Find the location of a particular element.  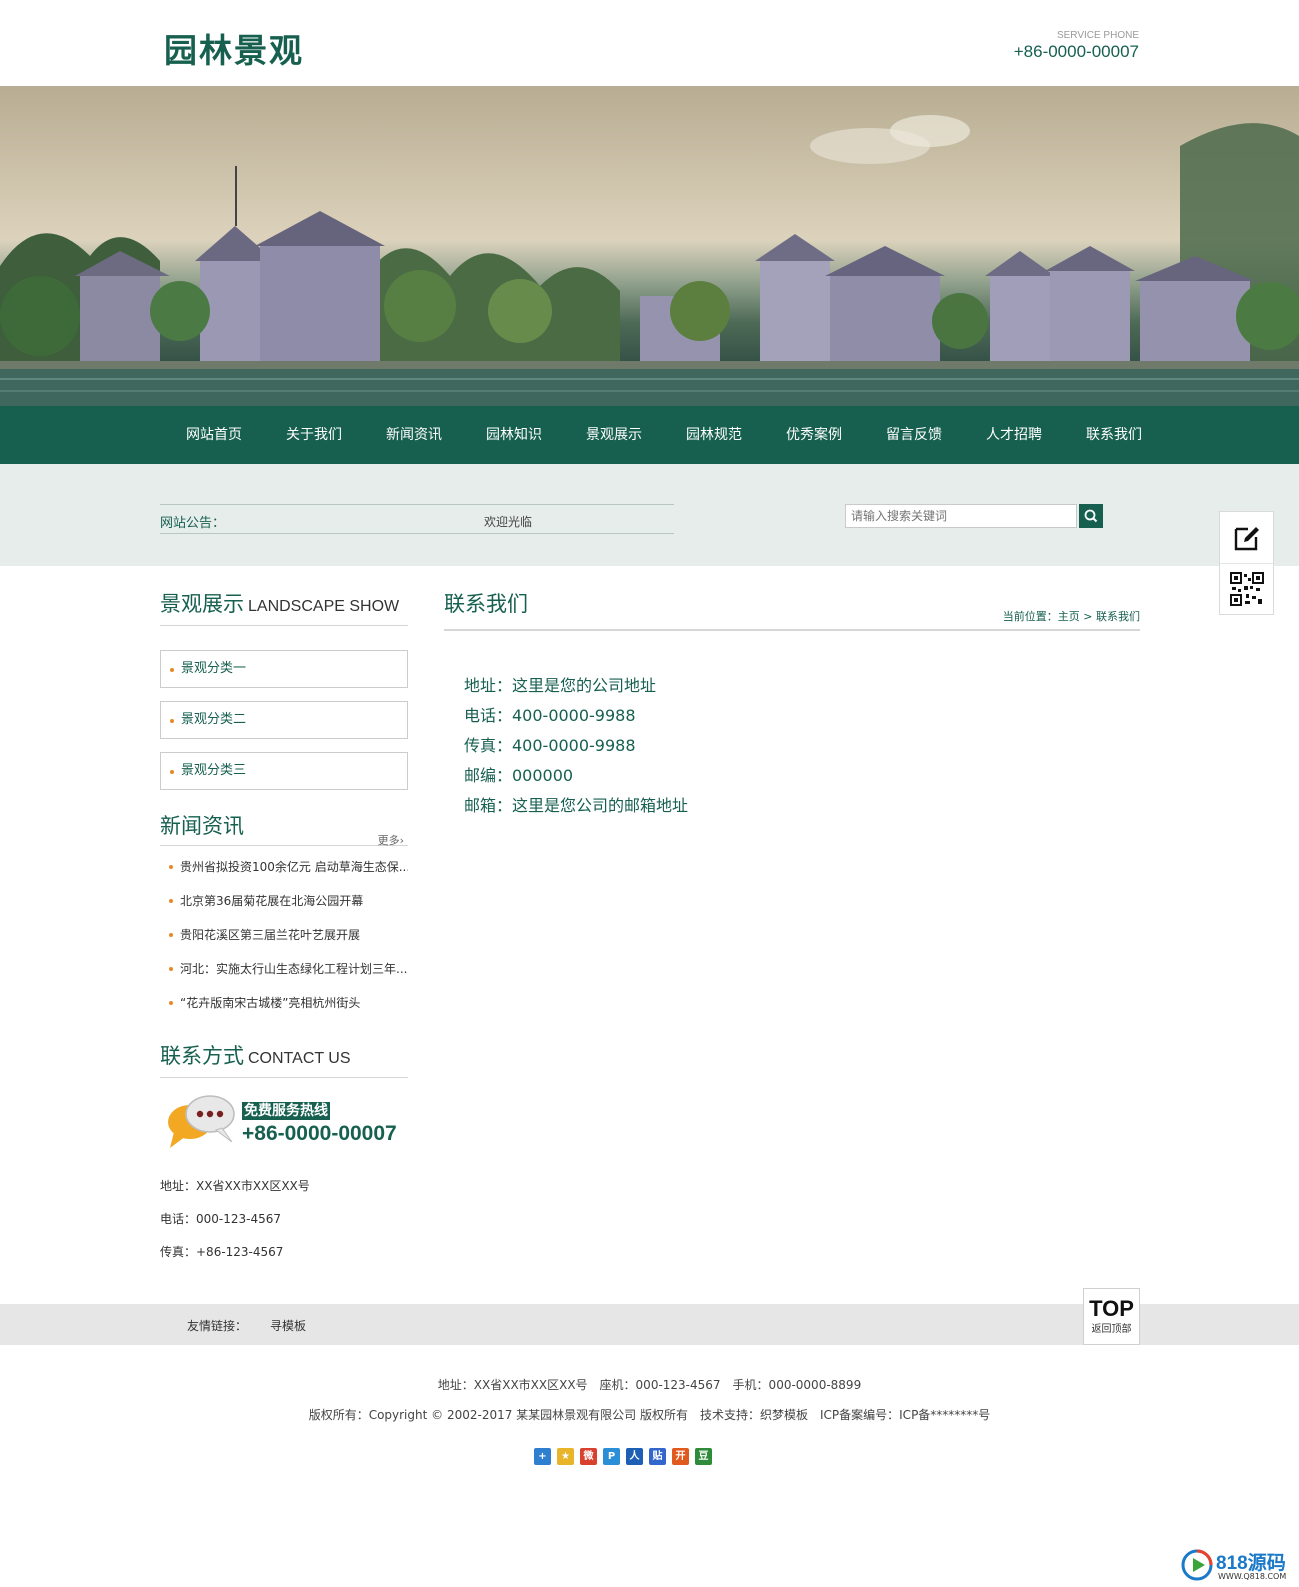

feedback-tool is located at coordinates (1246, 537).